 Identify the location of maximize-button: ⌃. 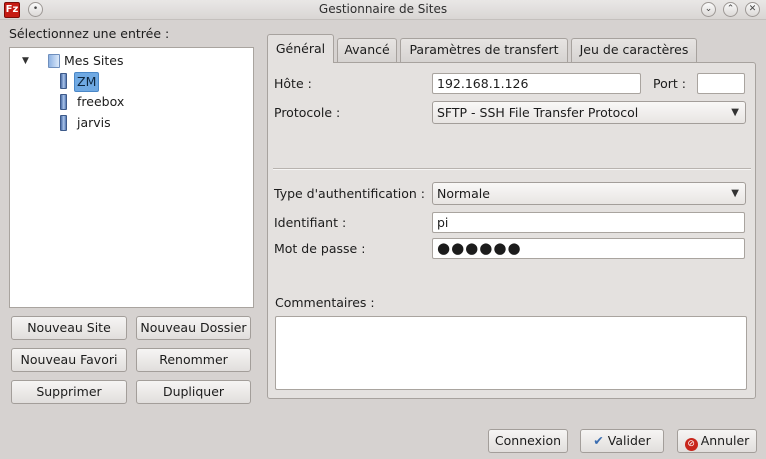
(730, 9).